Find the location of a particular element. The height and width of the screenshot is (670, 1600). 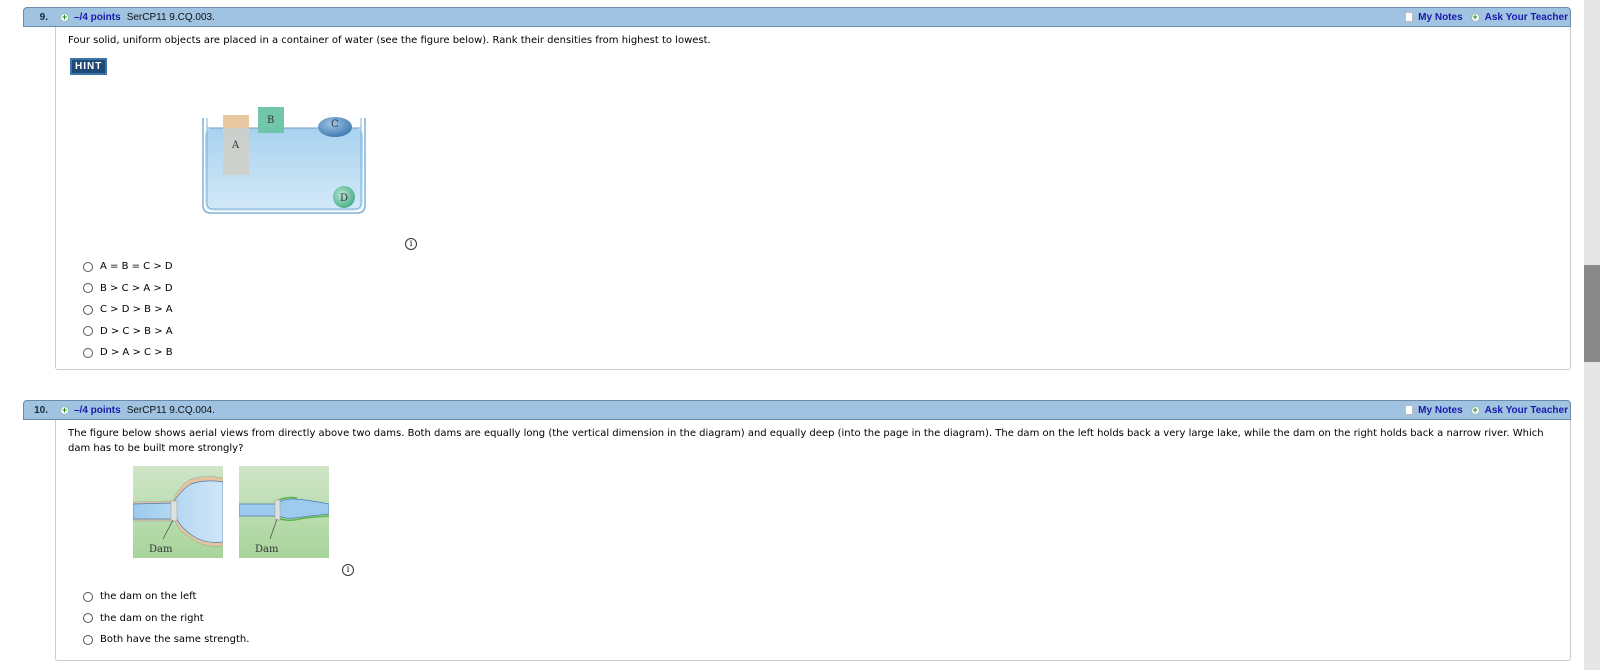

option-2: B > C > A > D is located at coordinates (128, 289).